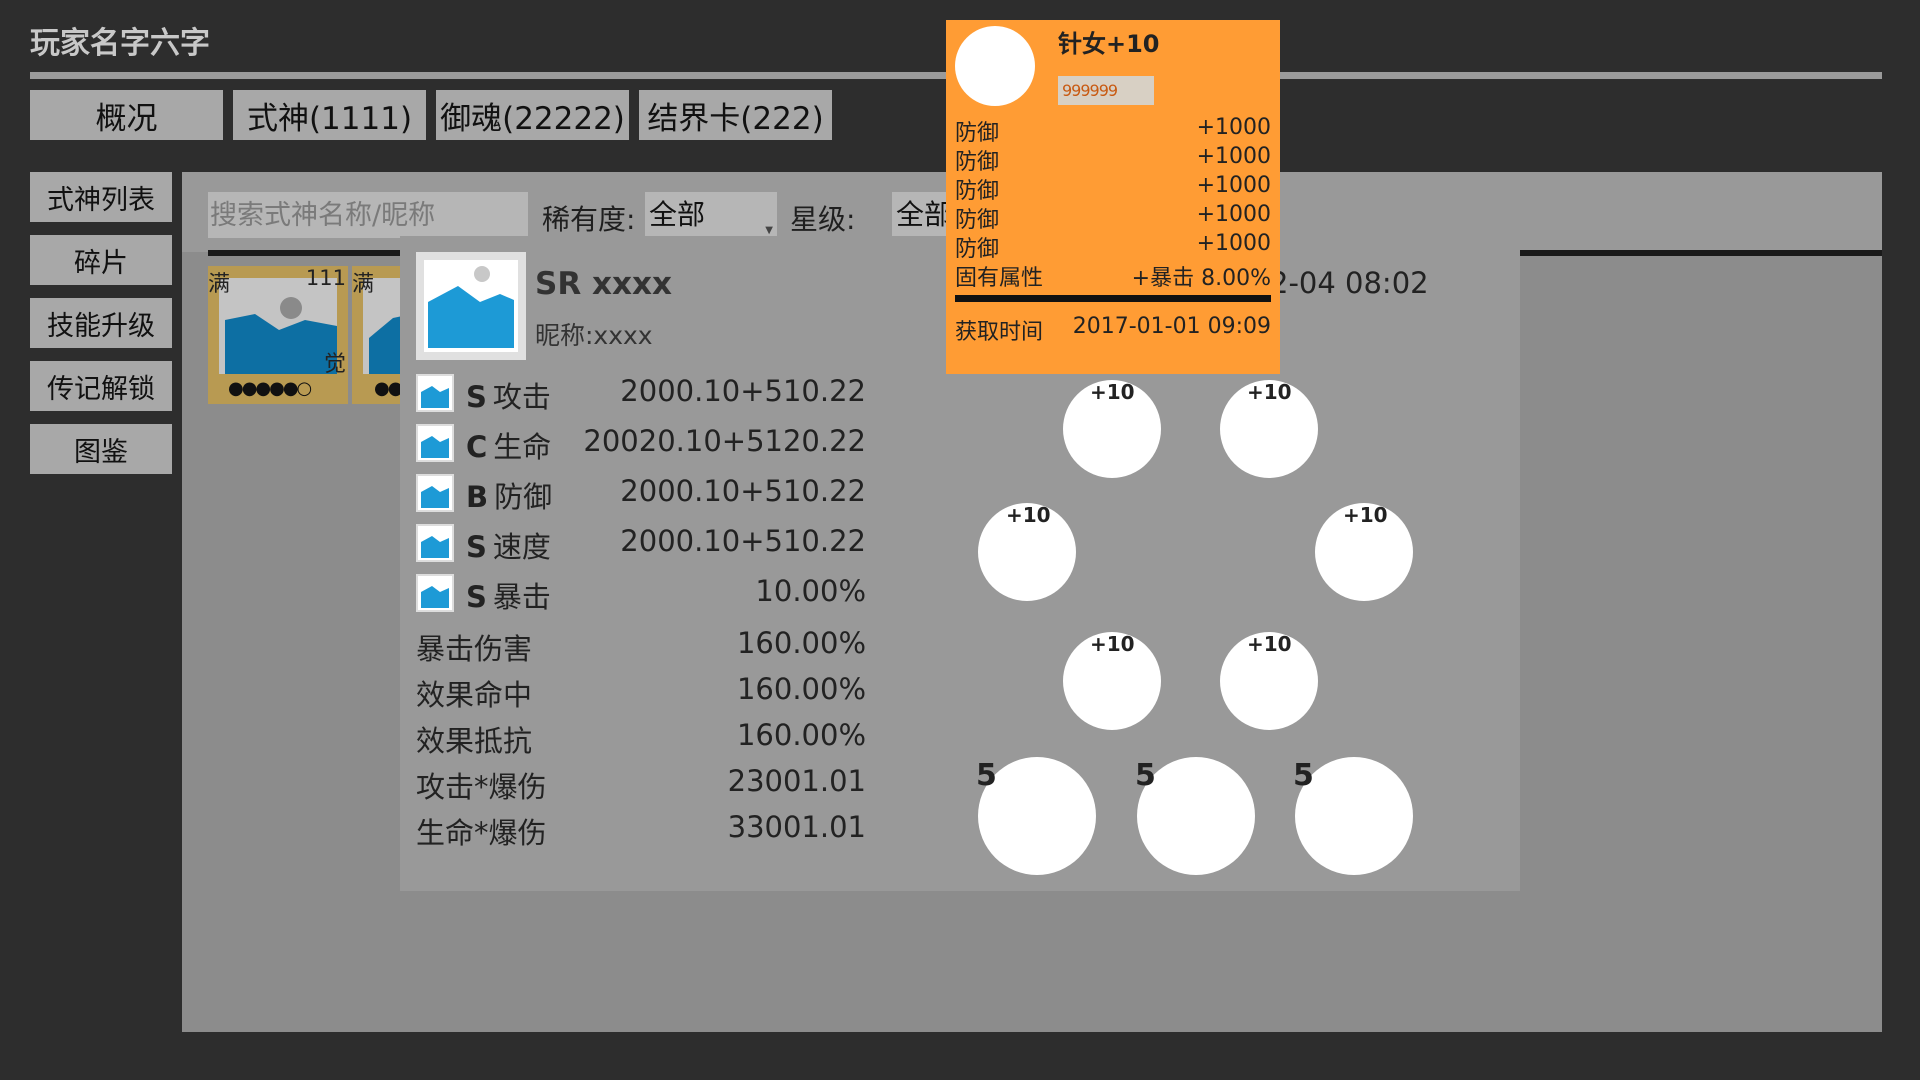 This screenshot has height=1080, width=1920. What do you see at coordinates (521, 547) in the screenshot?
I see `stat-label: 速度` at bounding box center [521, 547].